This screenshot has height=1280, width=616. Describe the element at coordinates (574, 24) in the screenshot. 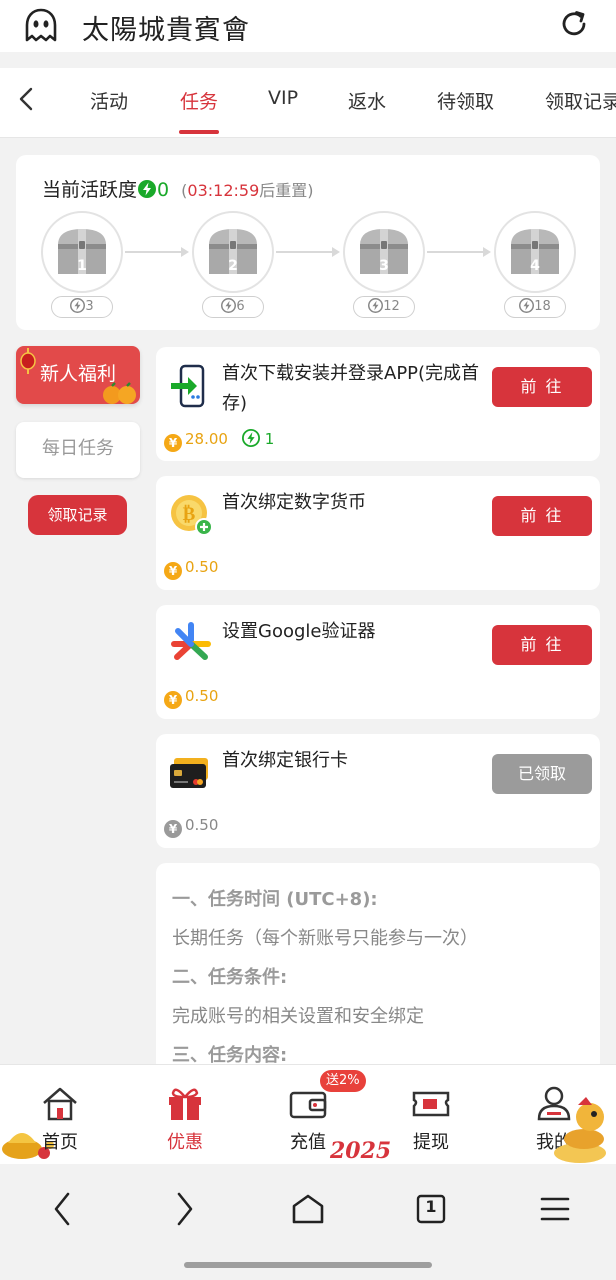

I see `refresh-icon` at that location.